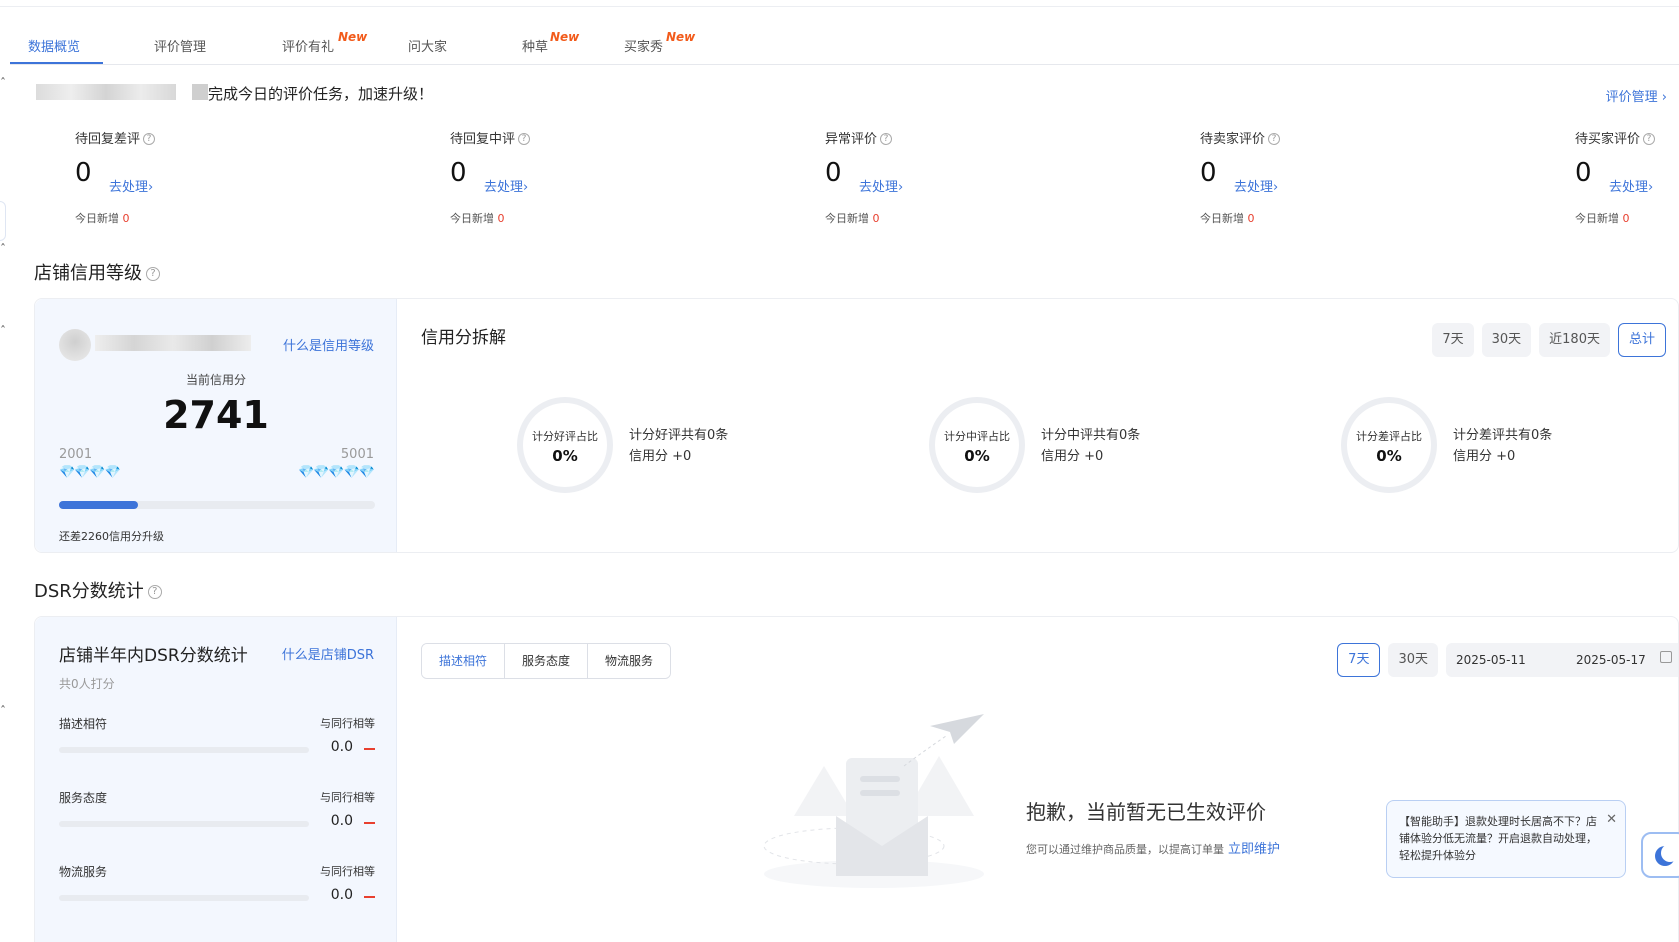 The height and width of the screenshot is (942, 1679). What do you see at coordinates (321, 94) in the screenshot?
I see `greeting-text: 完成今日的评价任务，加速升级！` at bounding box center [321, 94].